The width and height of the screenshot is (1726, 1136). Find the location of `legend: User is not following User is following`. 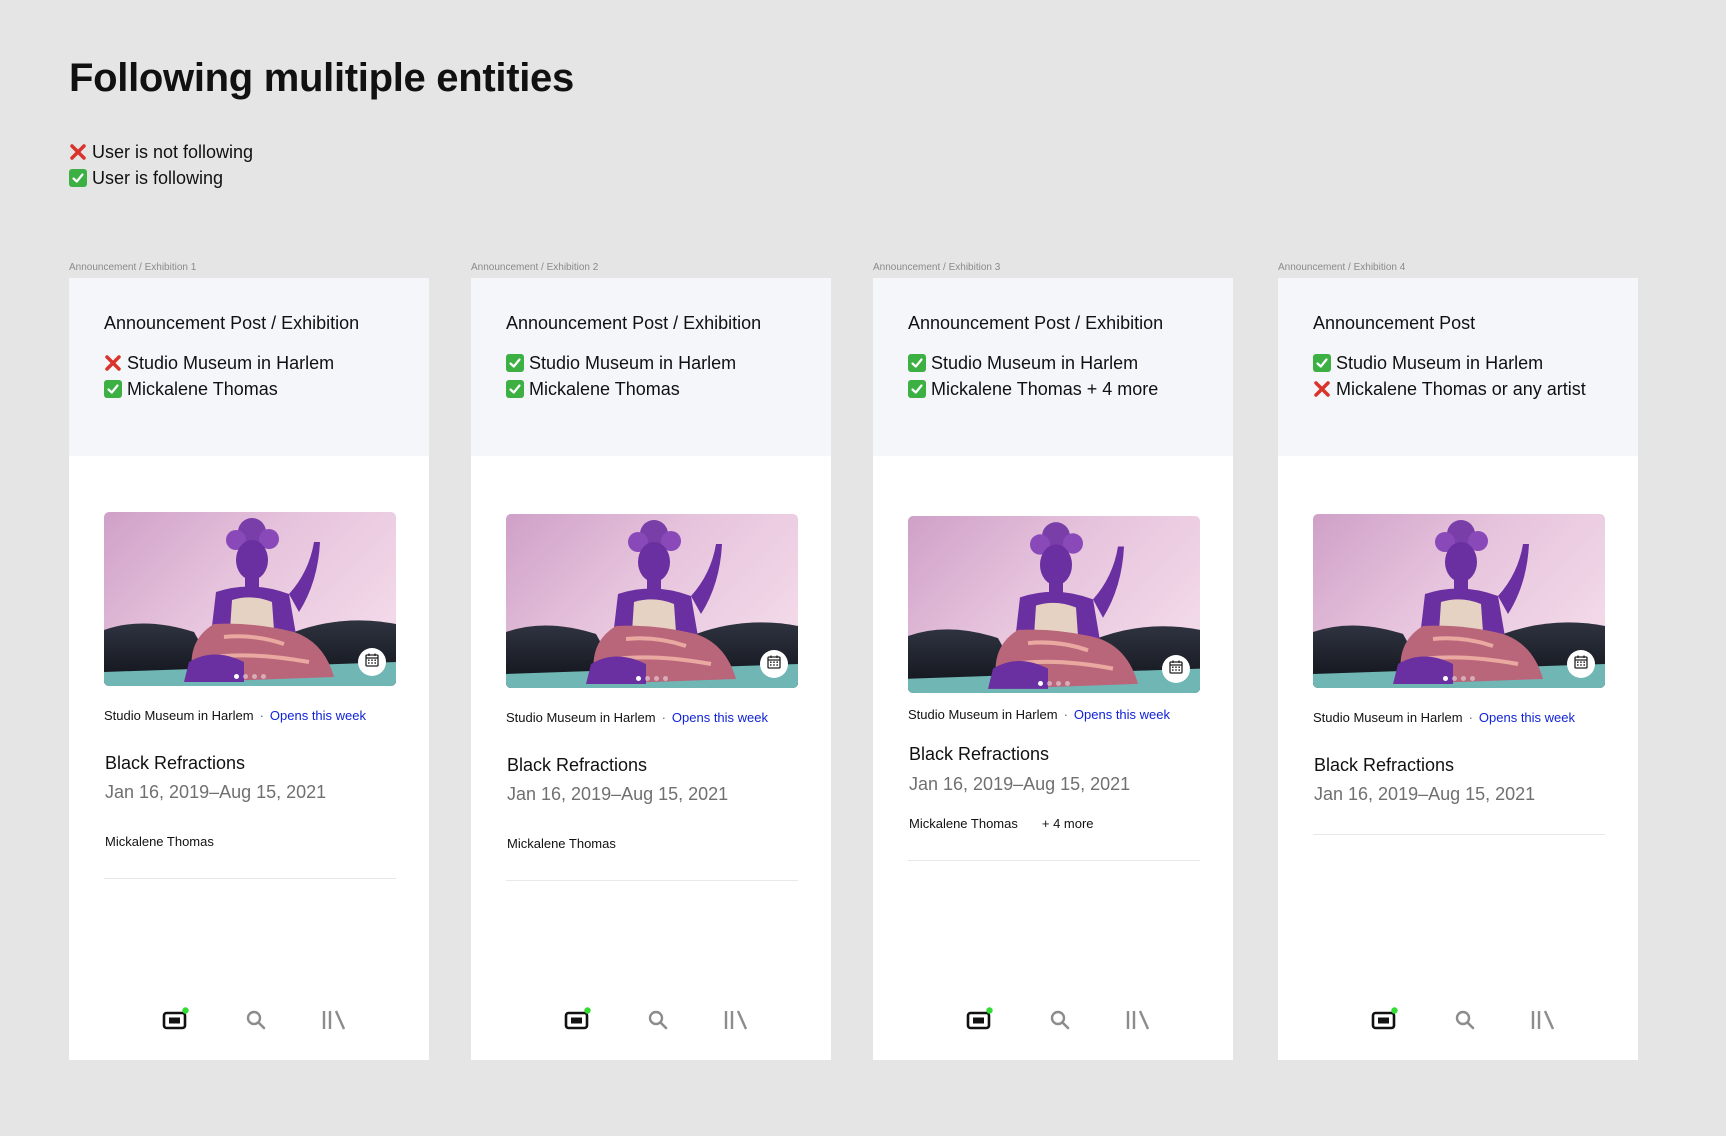

legend: User is not following User is following is located at coordinates (161, 165).